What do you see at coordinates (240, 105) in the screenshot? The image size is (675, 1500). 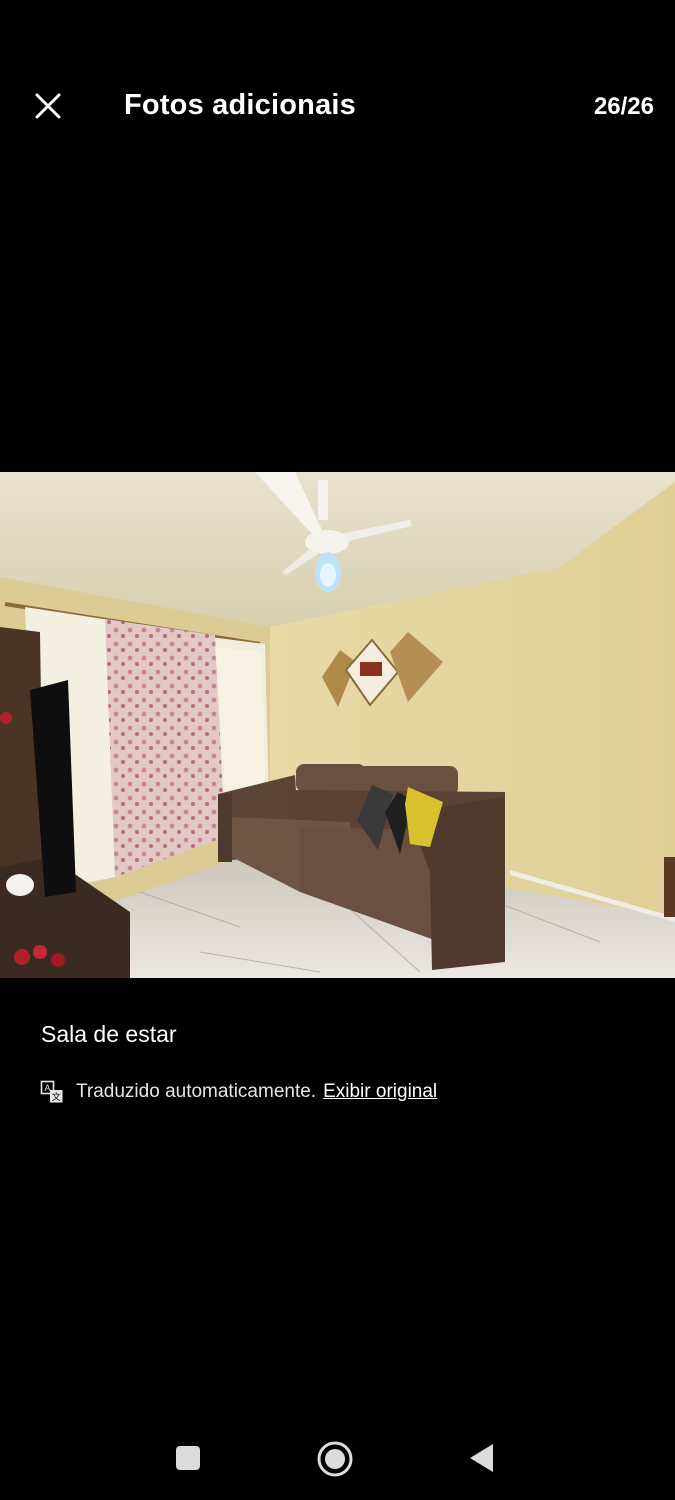 I see `page-title: Fotos adicionais` at bounding box center [240, 105].